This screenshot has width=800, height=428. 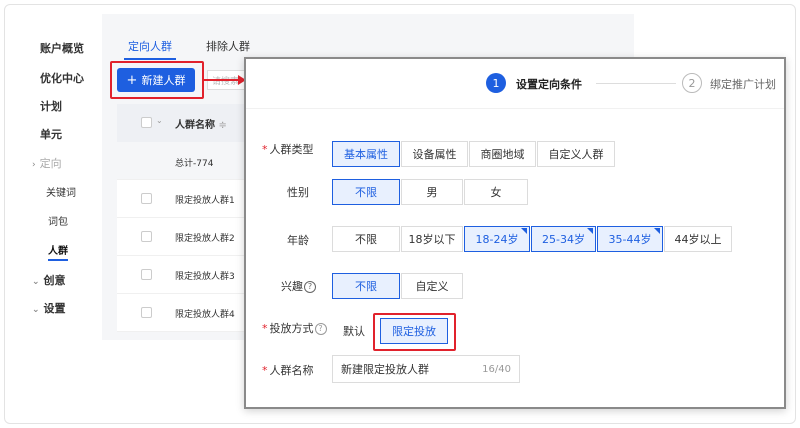 What do you see at coordinates (636, 83) in the screenshot?
I see `step-connector` at bounding box center [636, 83].